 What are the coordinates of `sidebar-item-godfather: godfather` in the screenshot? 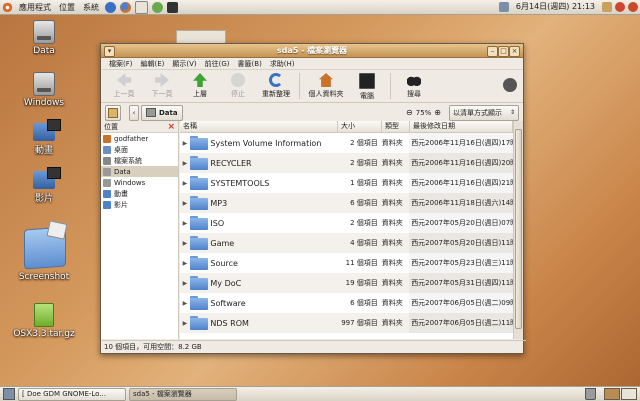 It's located at (139, 138).